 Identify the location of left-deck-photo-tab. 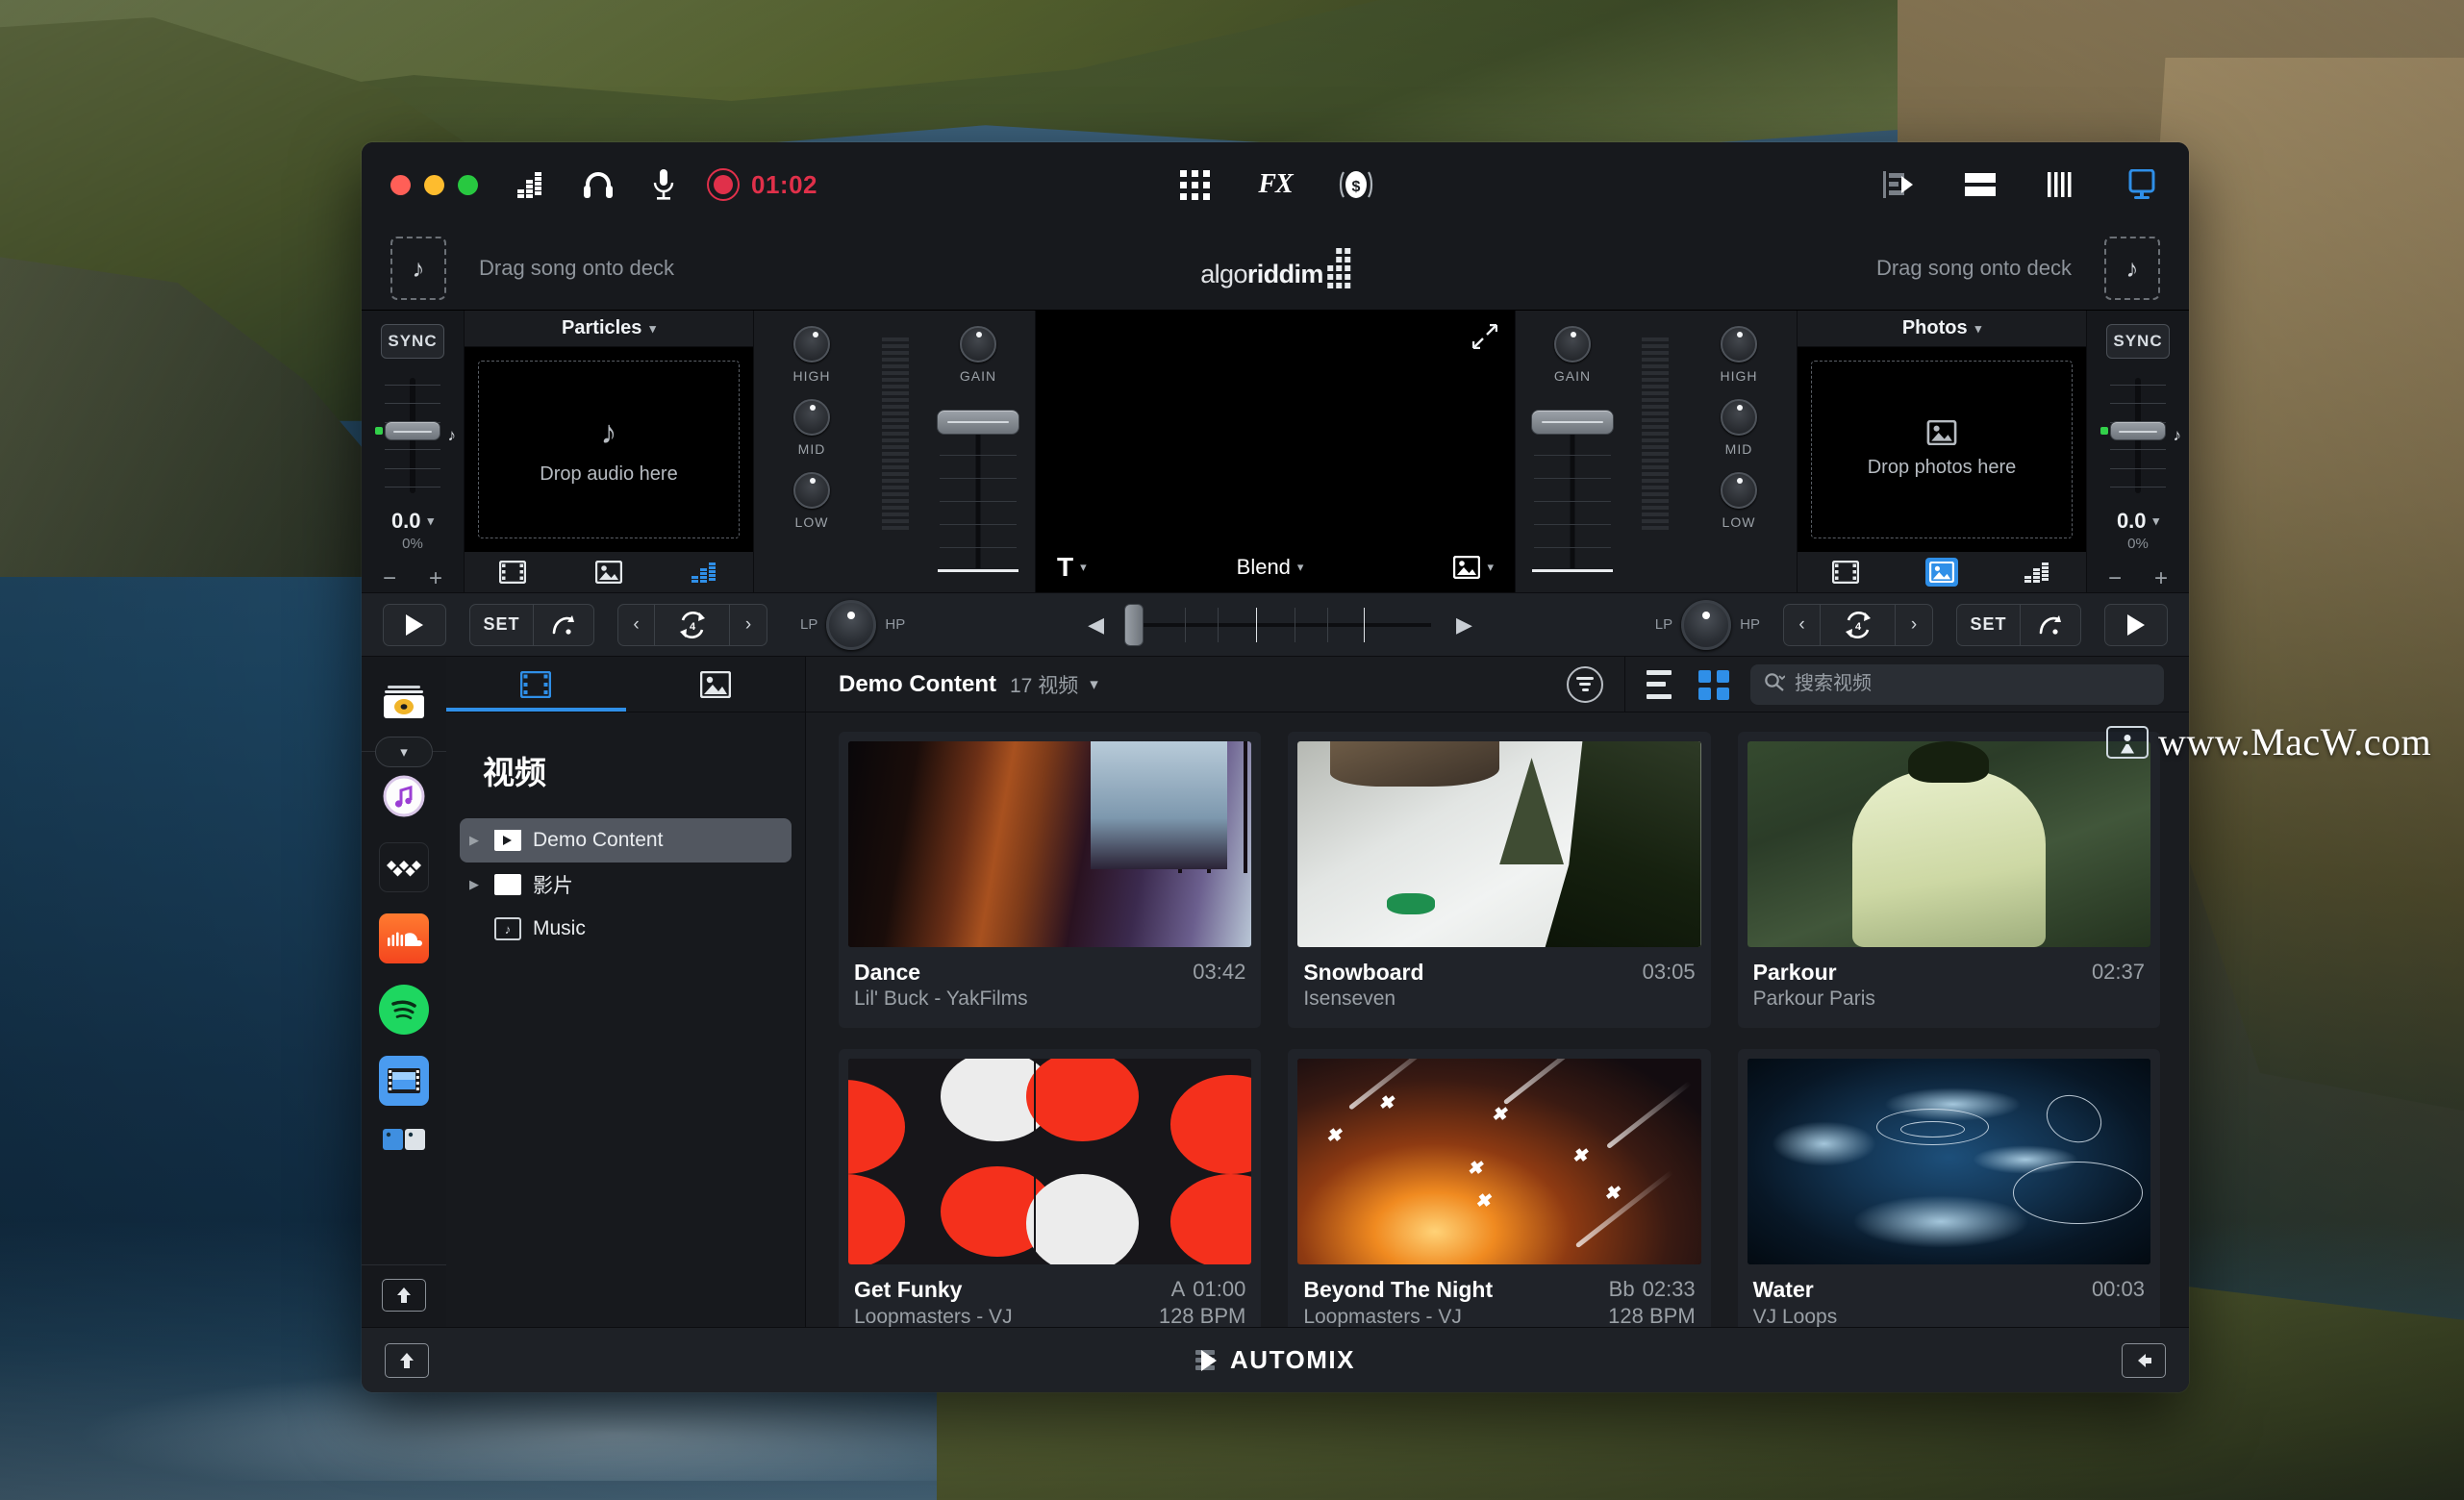
(608, 572).